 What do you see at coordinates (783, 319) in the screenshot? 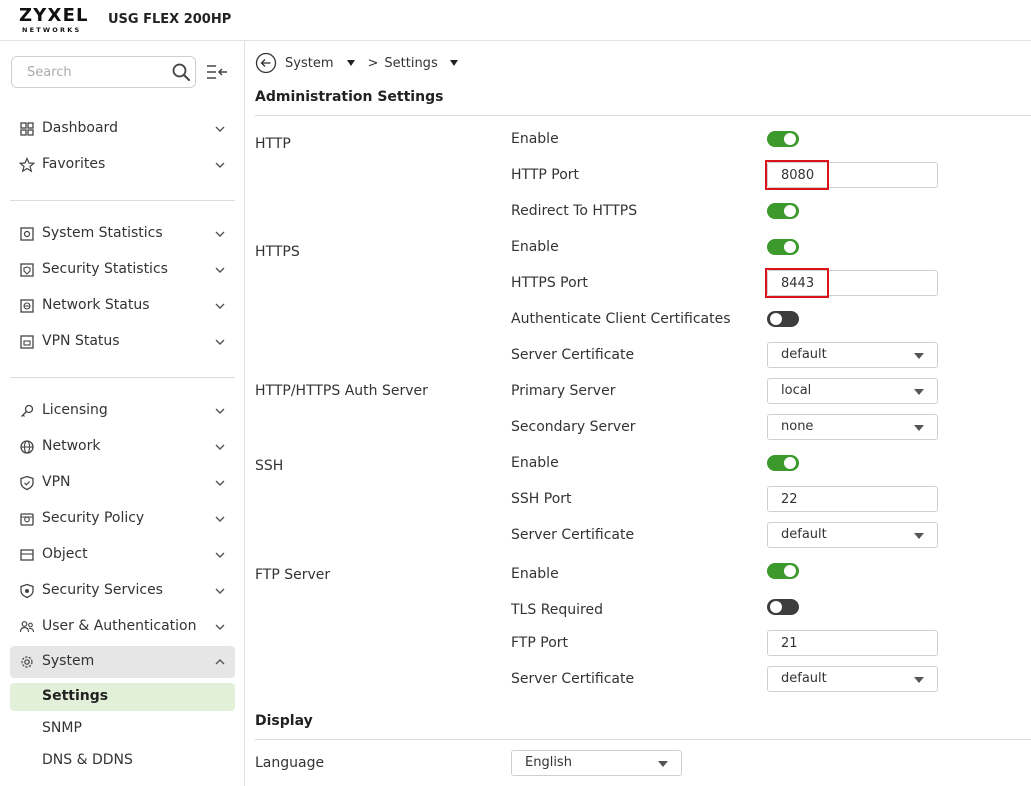
I see `toggle-auth-client-certs` at bounding box center [783, 319].